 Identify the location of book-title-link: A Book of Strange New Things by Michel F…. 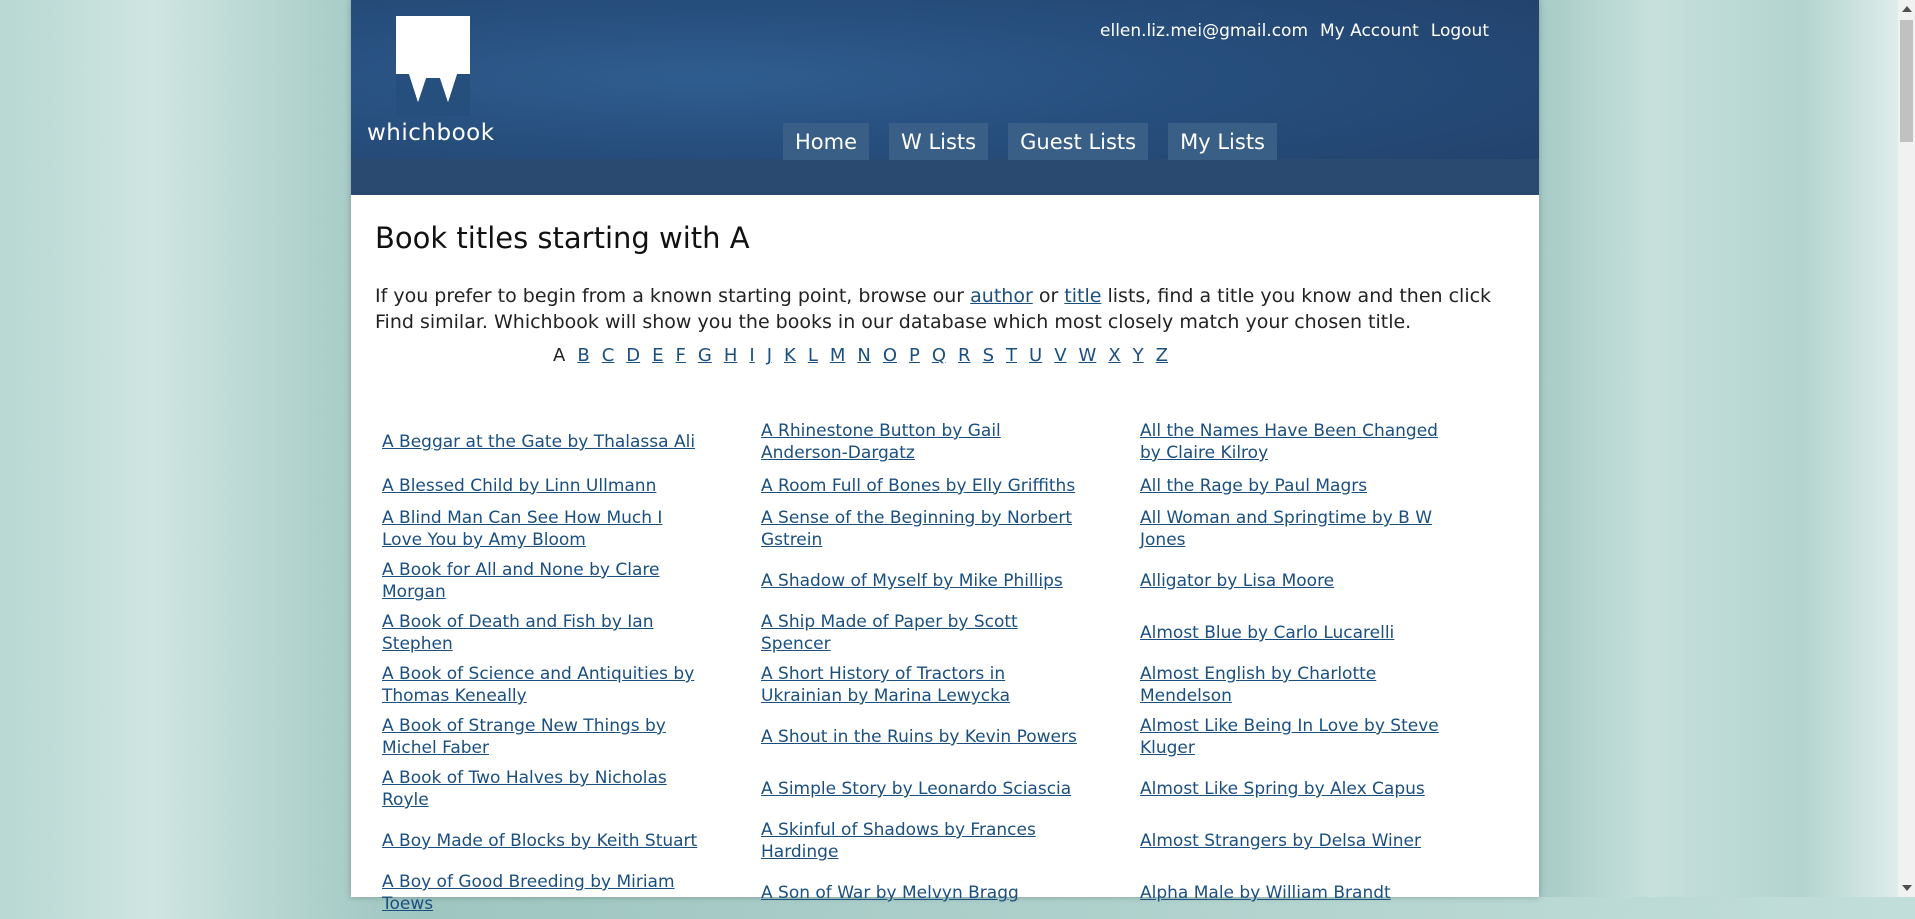
(541, 737).